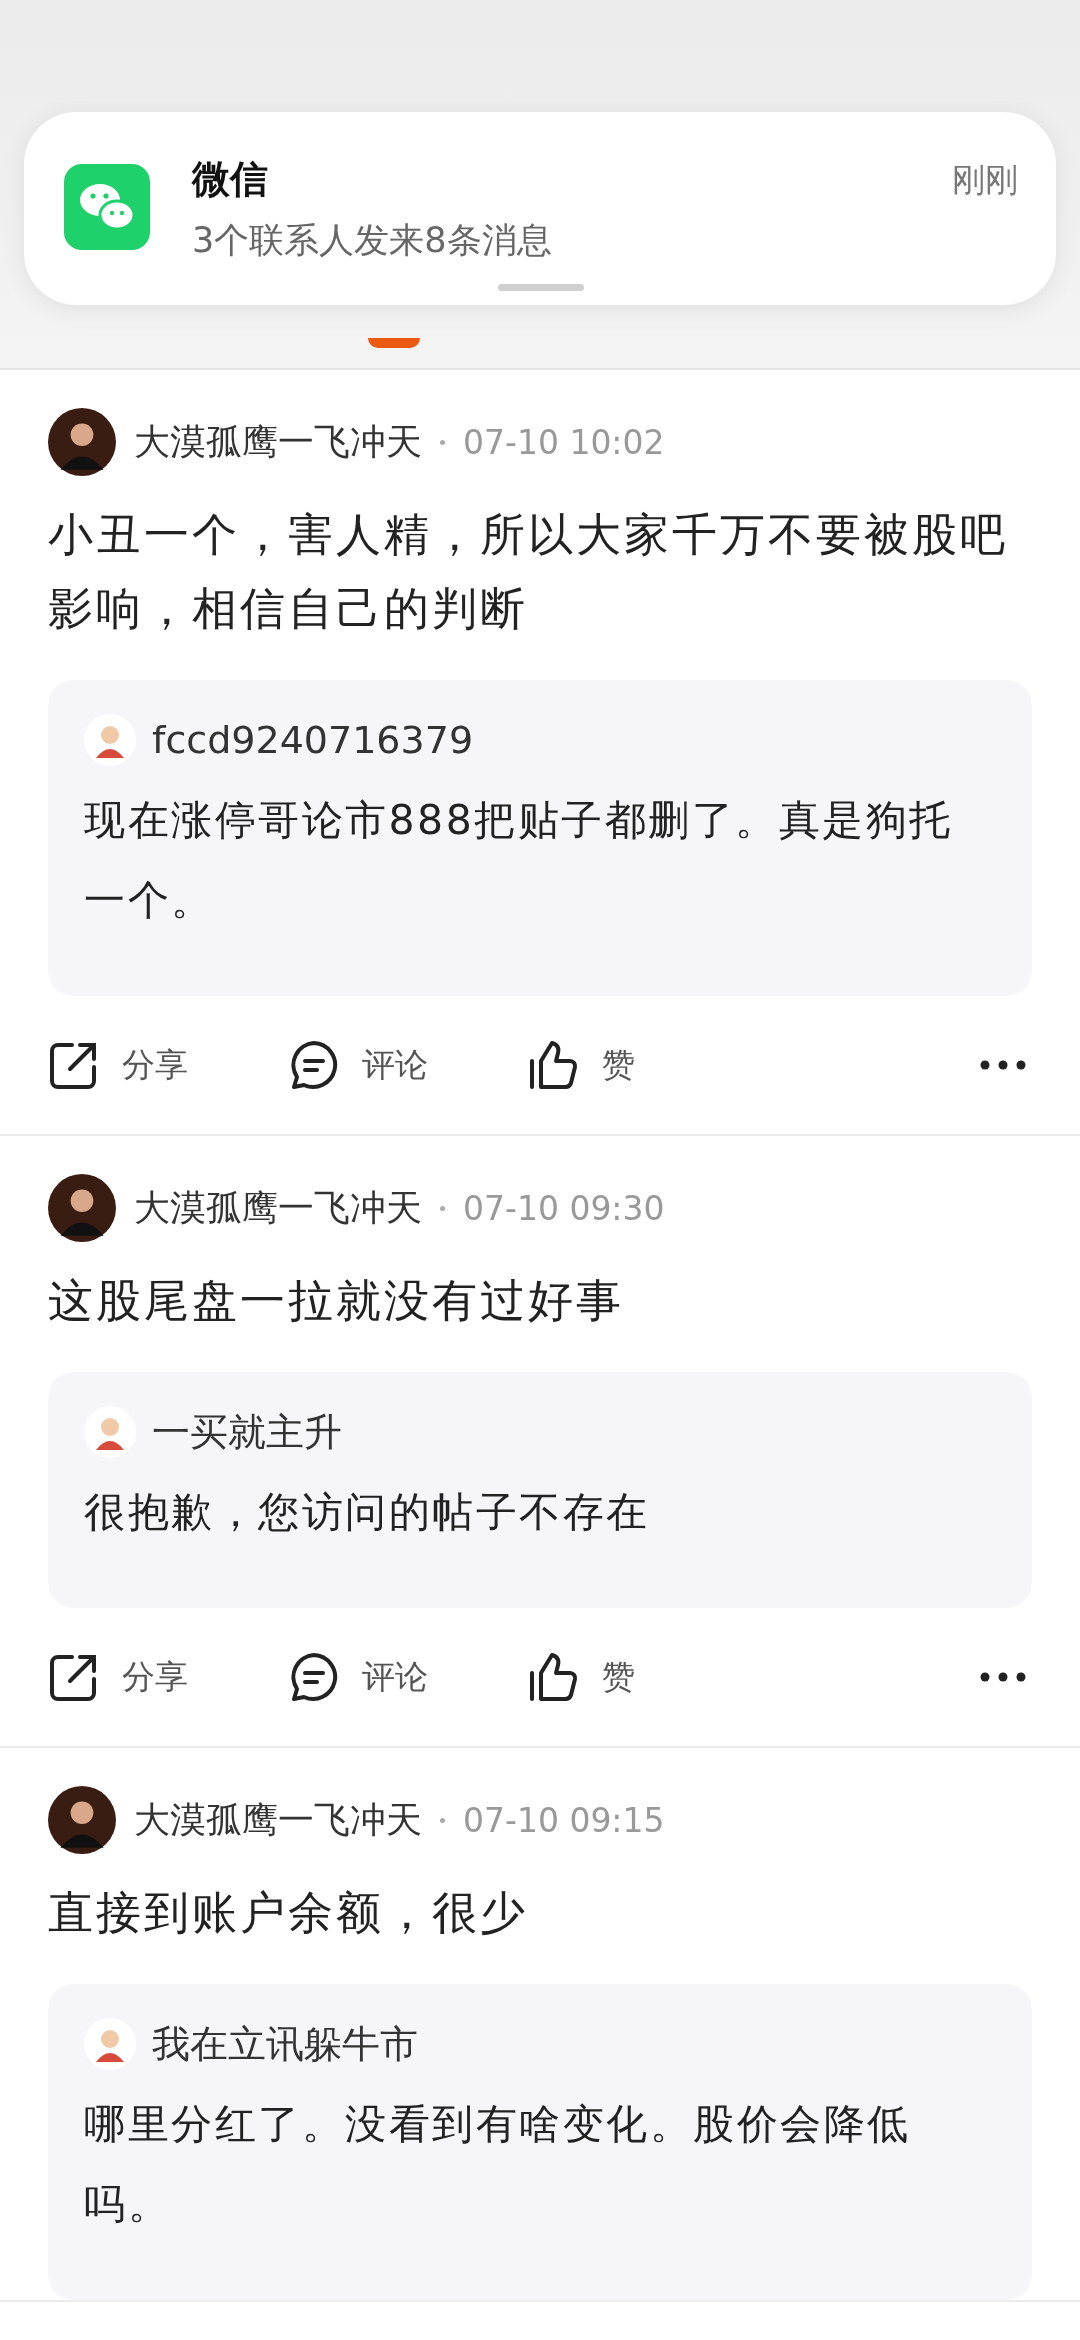 The height and width of the screenshot is (2340, 1080). I want to click on notification-time: 刚刚, so click(985, 180).